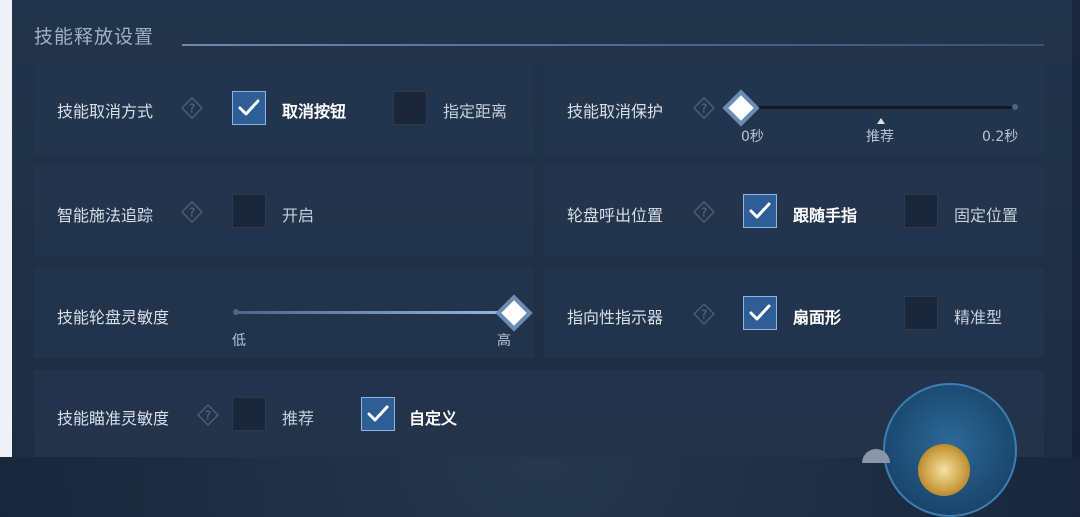  I want to click on skill-icon, so click(944, 470).